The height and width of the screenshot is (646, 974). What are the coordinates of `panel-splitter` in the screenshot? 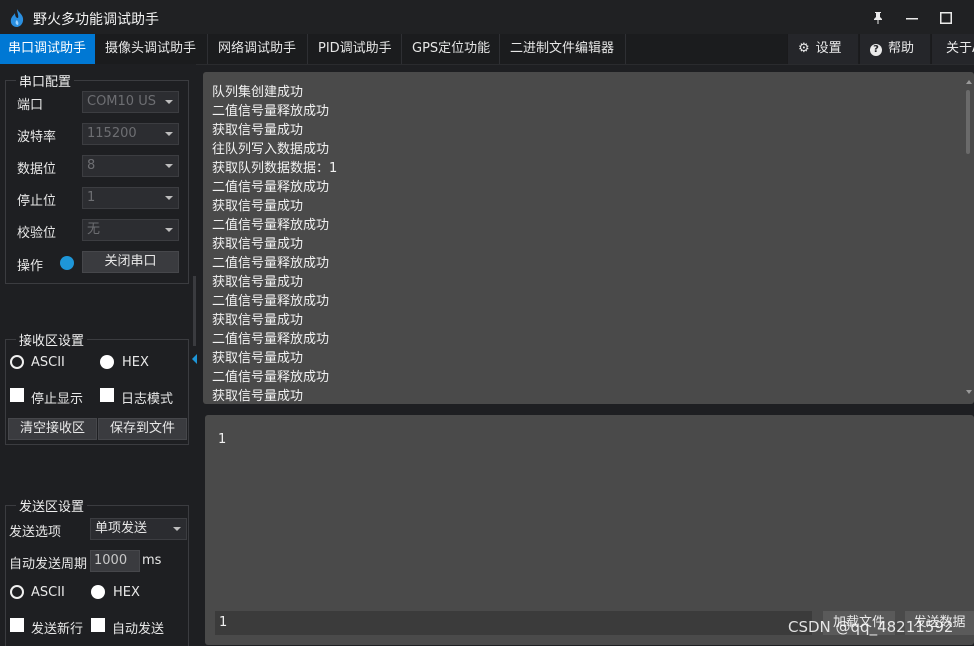 It's located at (194, 311).